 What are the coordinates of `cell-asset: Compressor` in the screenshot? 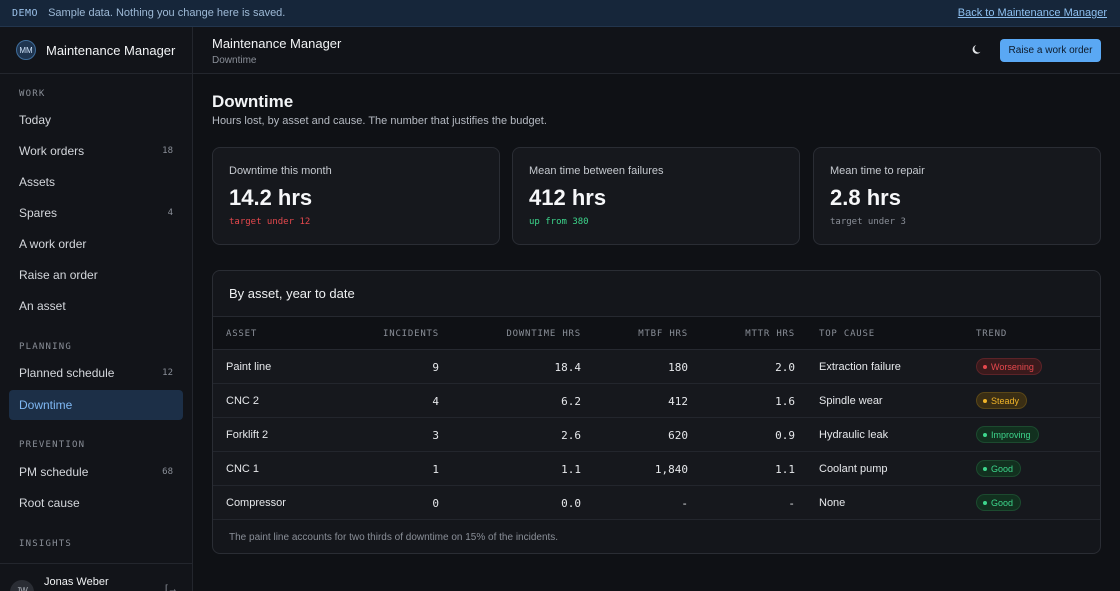 It's located at (256, 503).